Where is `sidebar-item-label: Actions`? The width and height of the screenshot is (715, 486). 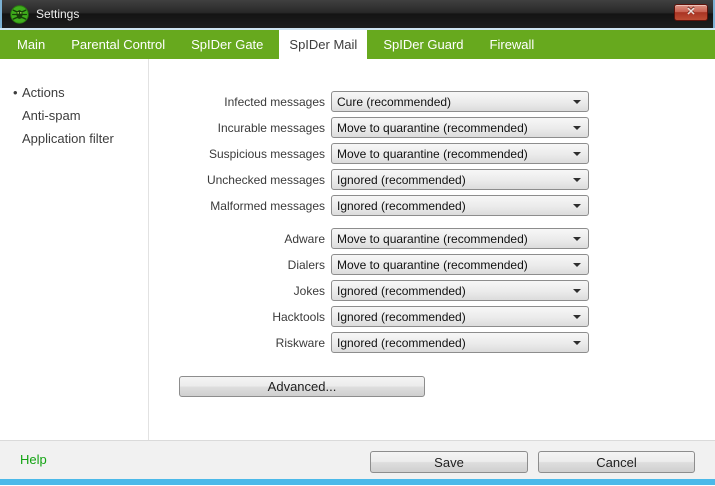
sidebar-item-label: Actions is located at coordinates (43, 92).